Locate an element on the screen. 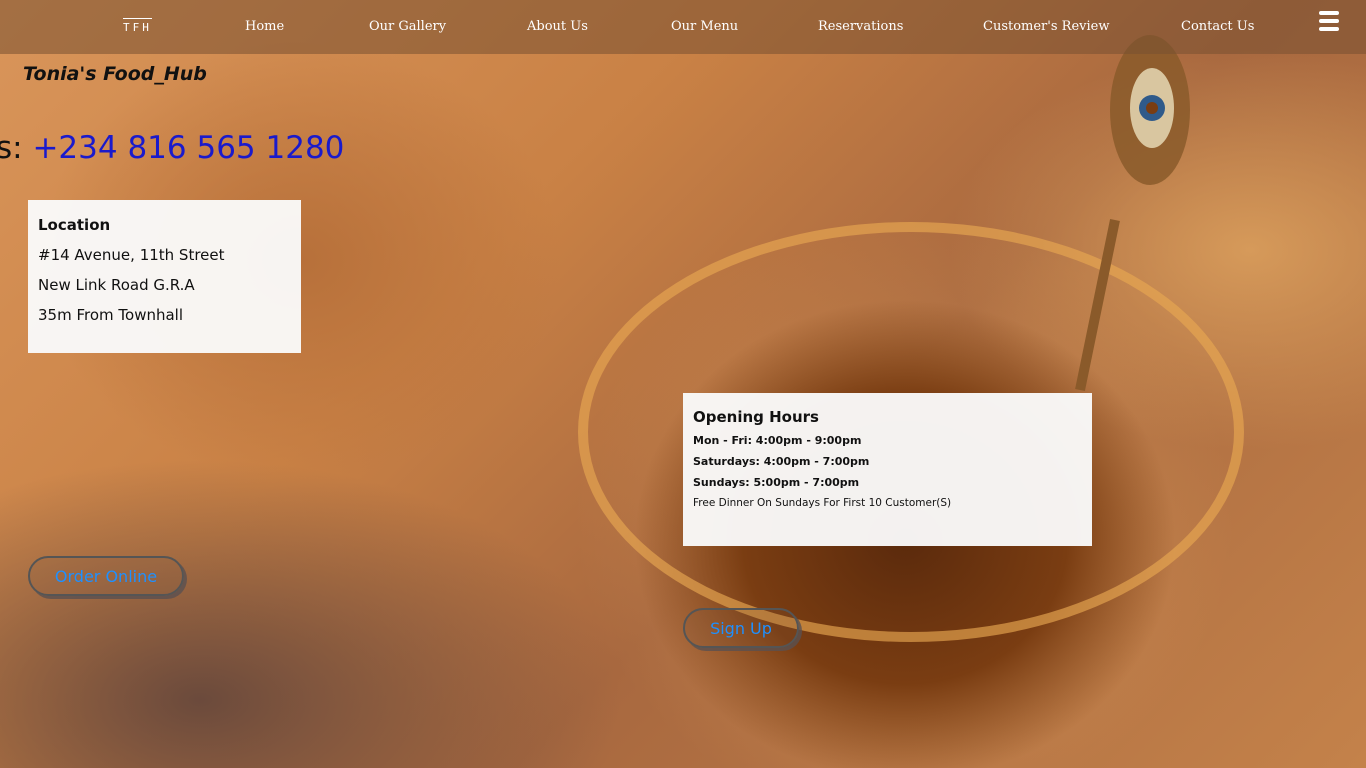 This screenshot has height=768, width=1366. hours-sunday: Sundays: 5:00pm - 7:00pm is located at coordinates (776, 482).